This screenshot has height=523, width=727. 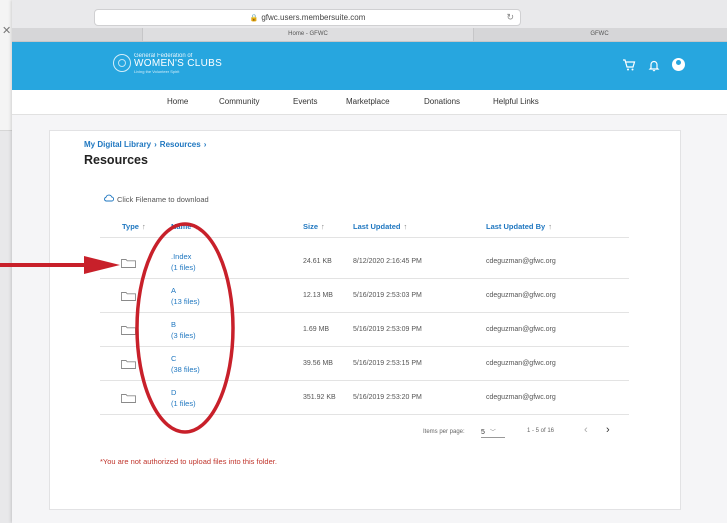 I want to click on breadcrumb: My Digital Library › Resources ›, so click(x=146, y=144).